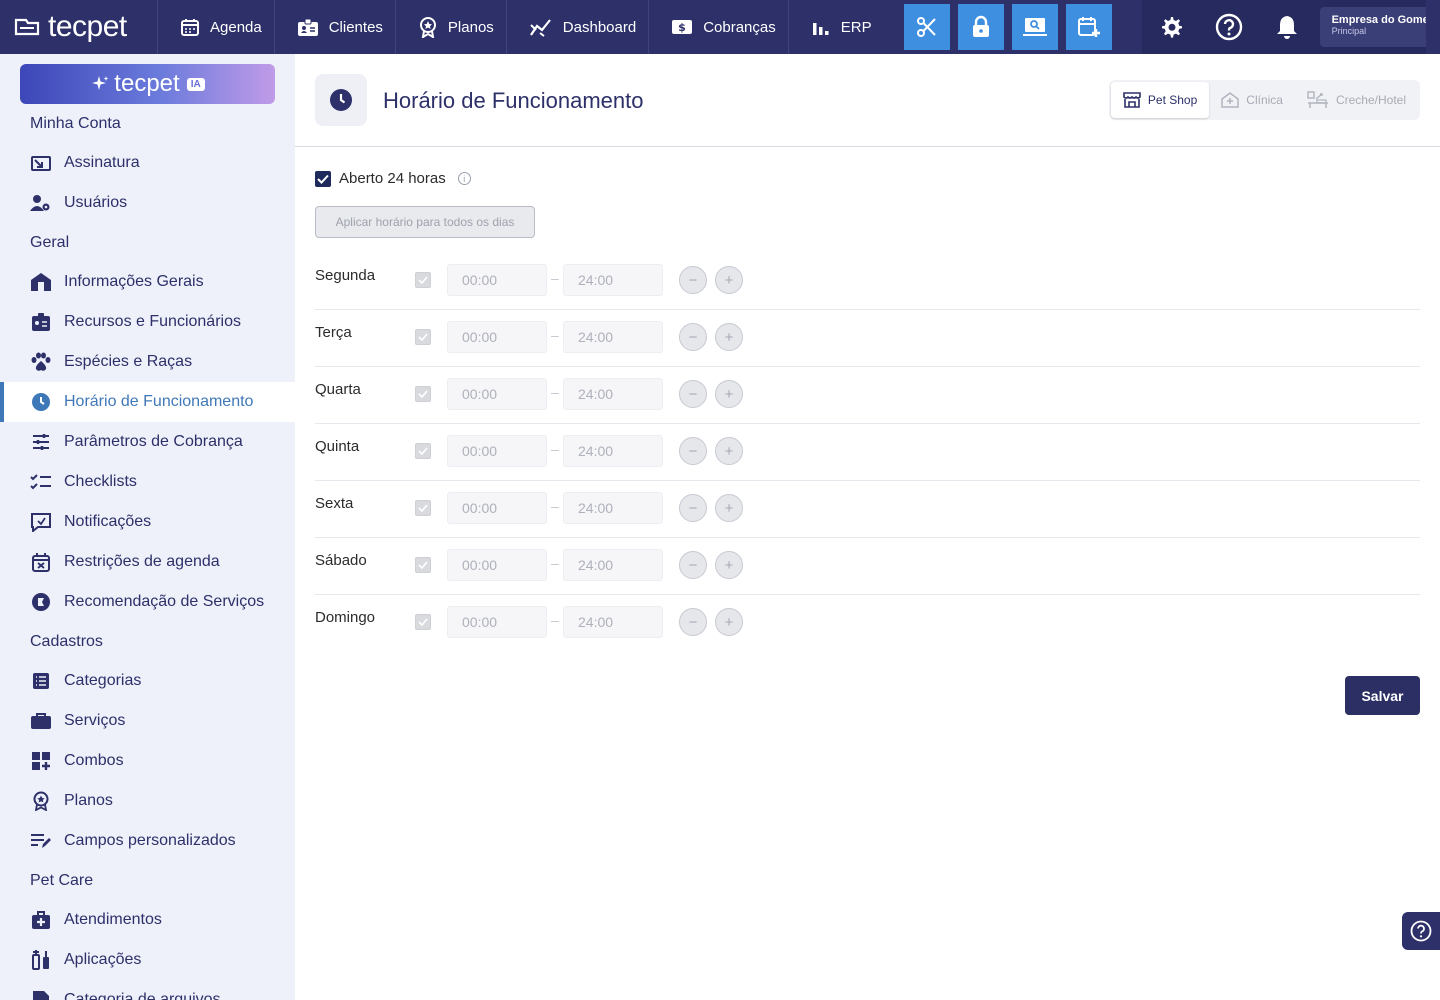 This screenshot has height=1000, width=1440. Describe the element at coordinates (41, 322) in the screenshot. I see `badge-icon` at that location.